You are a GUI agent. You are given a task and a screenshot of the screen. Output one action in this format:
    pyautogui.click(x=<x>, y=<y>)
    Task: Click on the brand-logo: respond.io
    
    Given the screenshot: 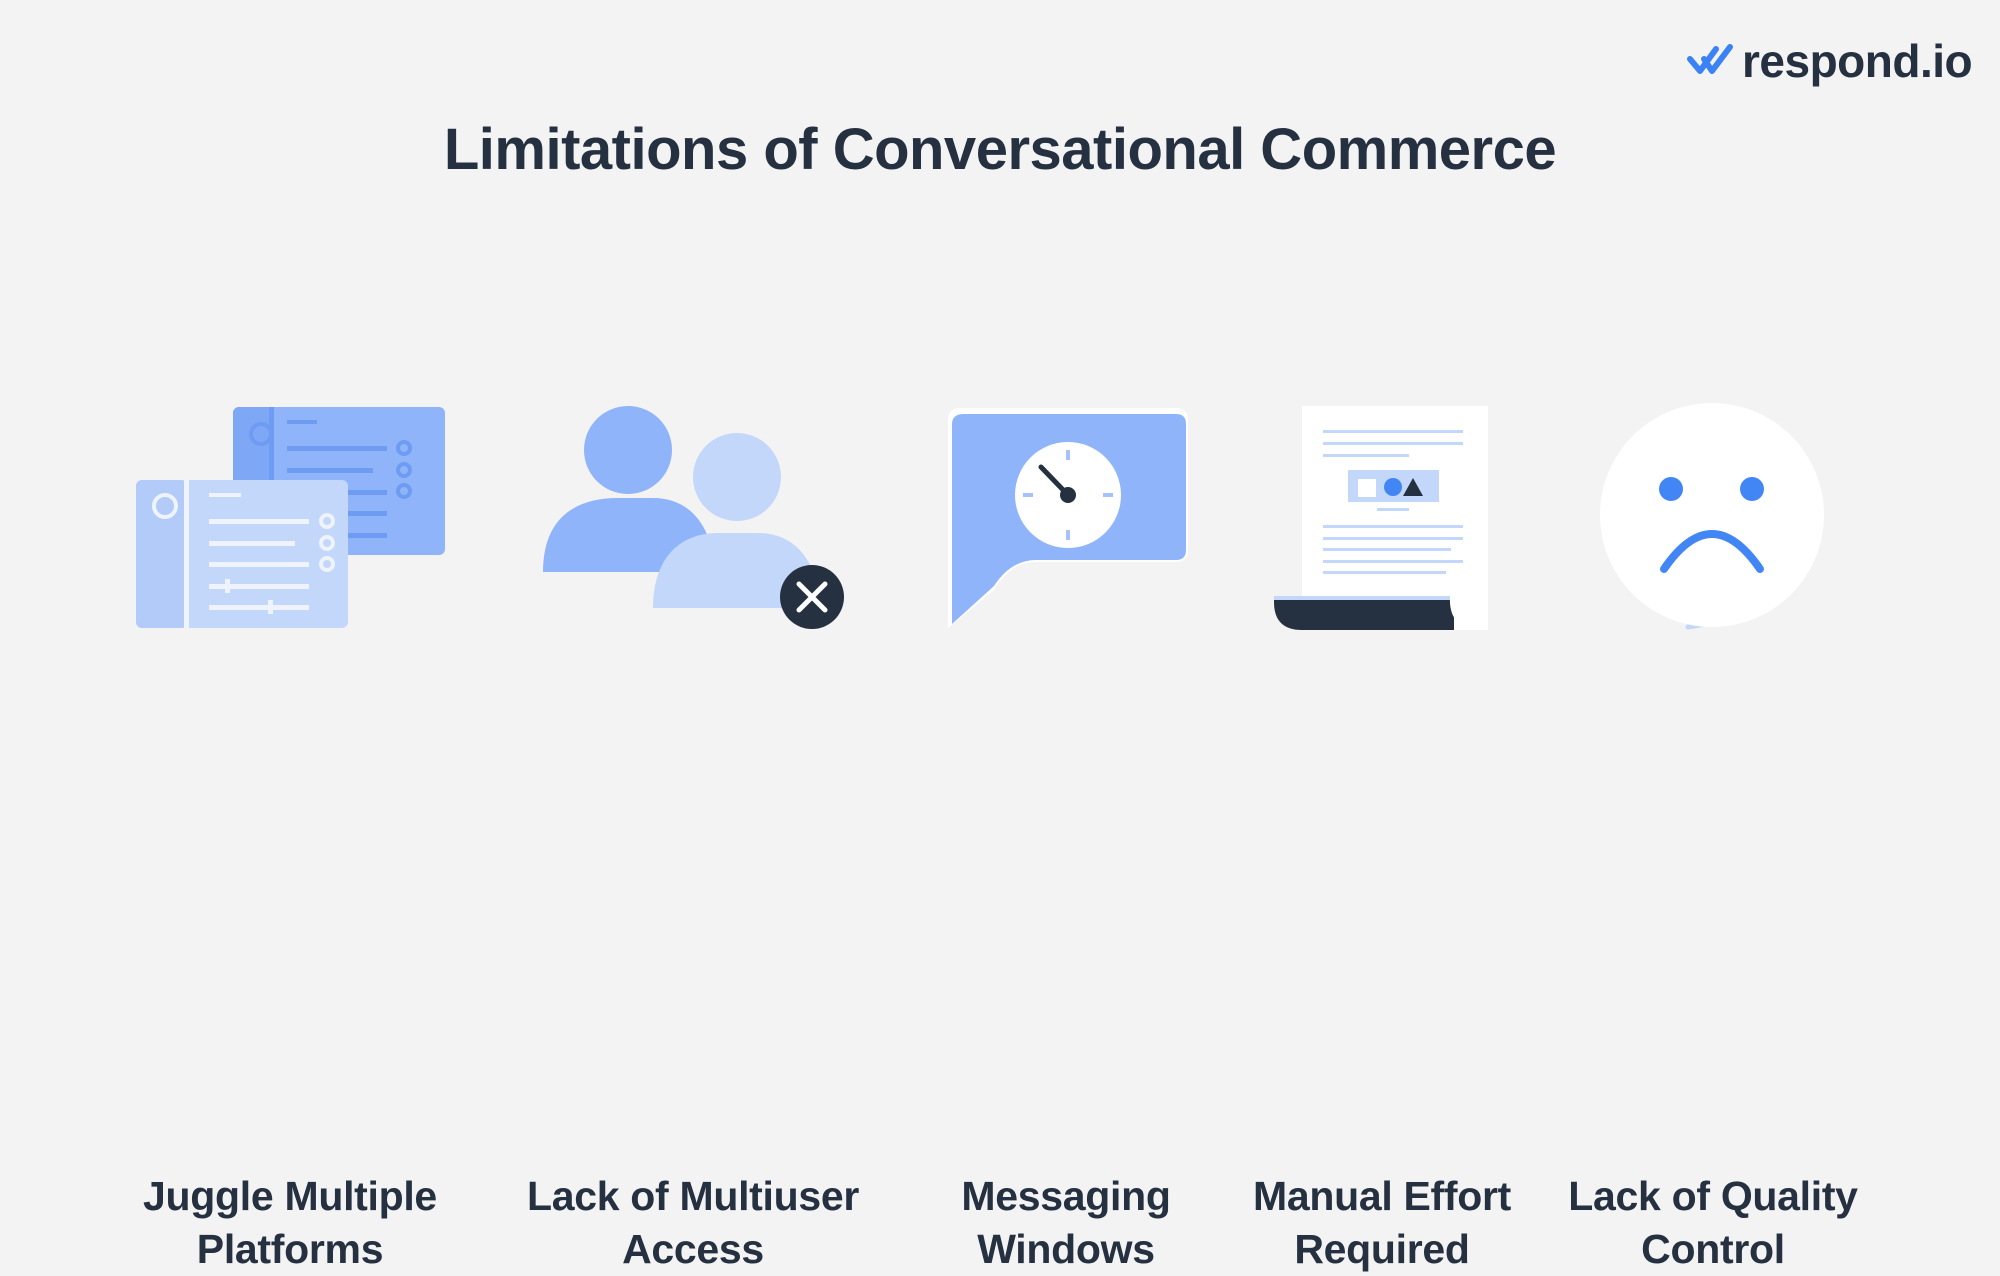 What is the action you would take?
    pyautogui.click(x=1829, y=61)
    